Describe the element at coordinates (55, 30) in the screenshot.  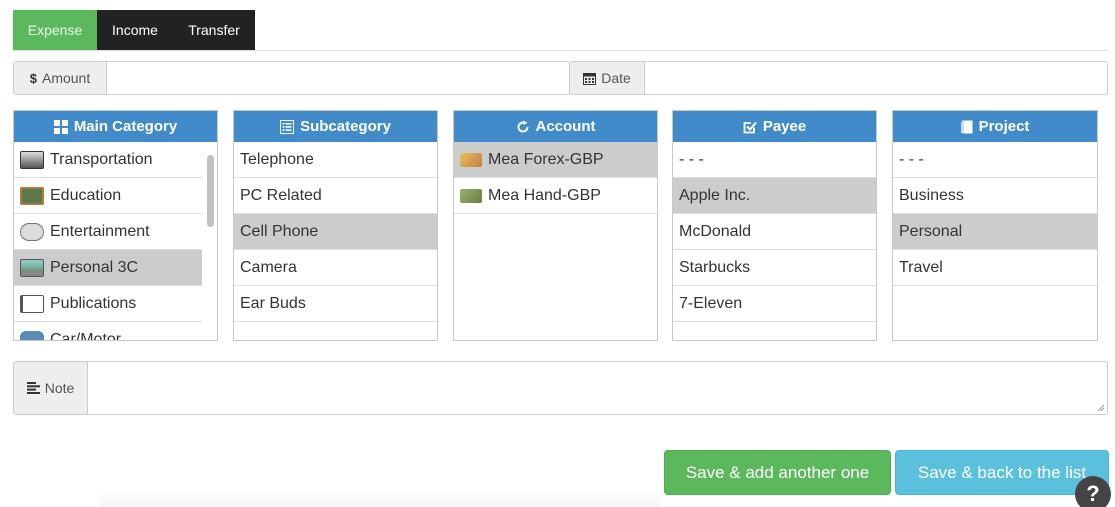
I see `tab-expense: Expense` at that location.